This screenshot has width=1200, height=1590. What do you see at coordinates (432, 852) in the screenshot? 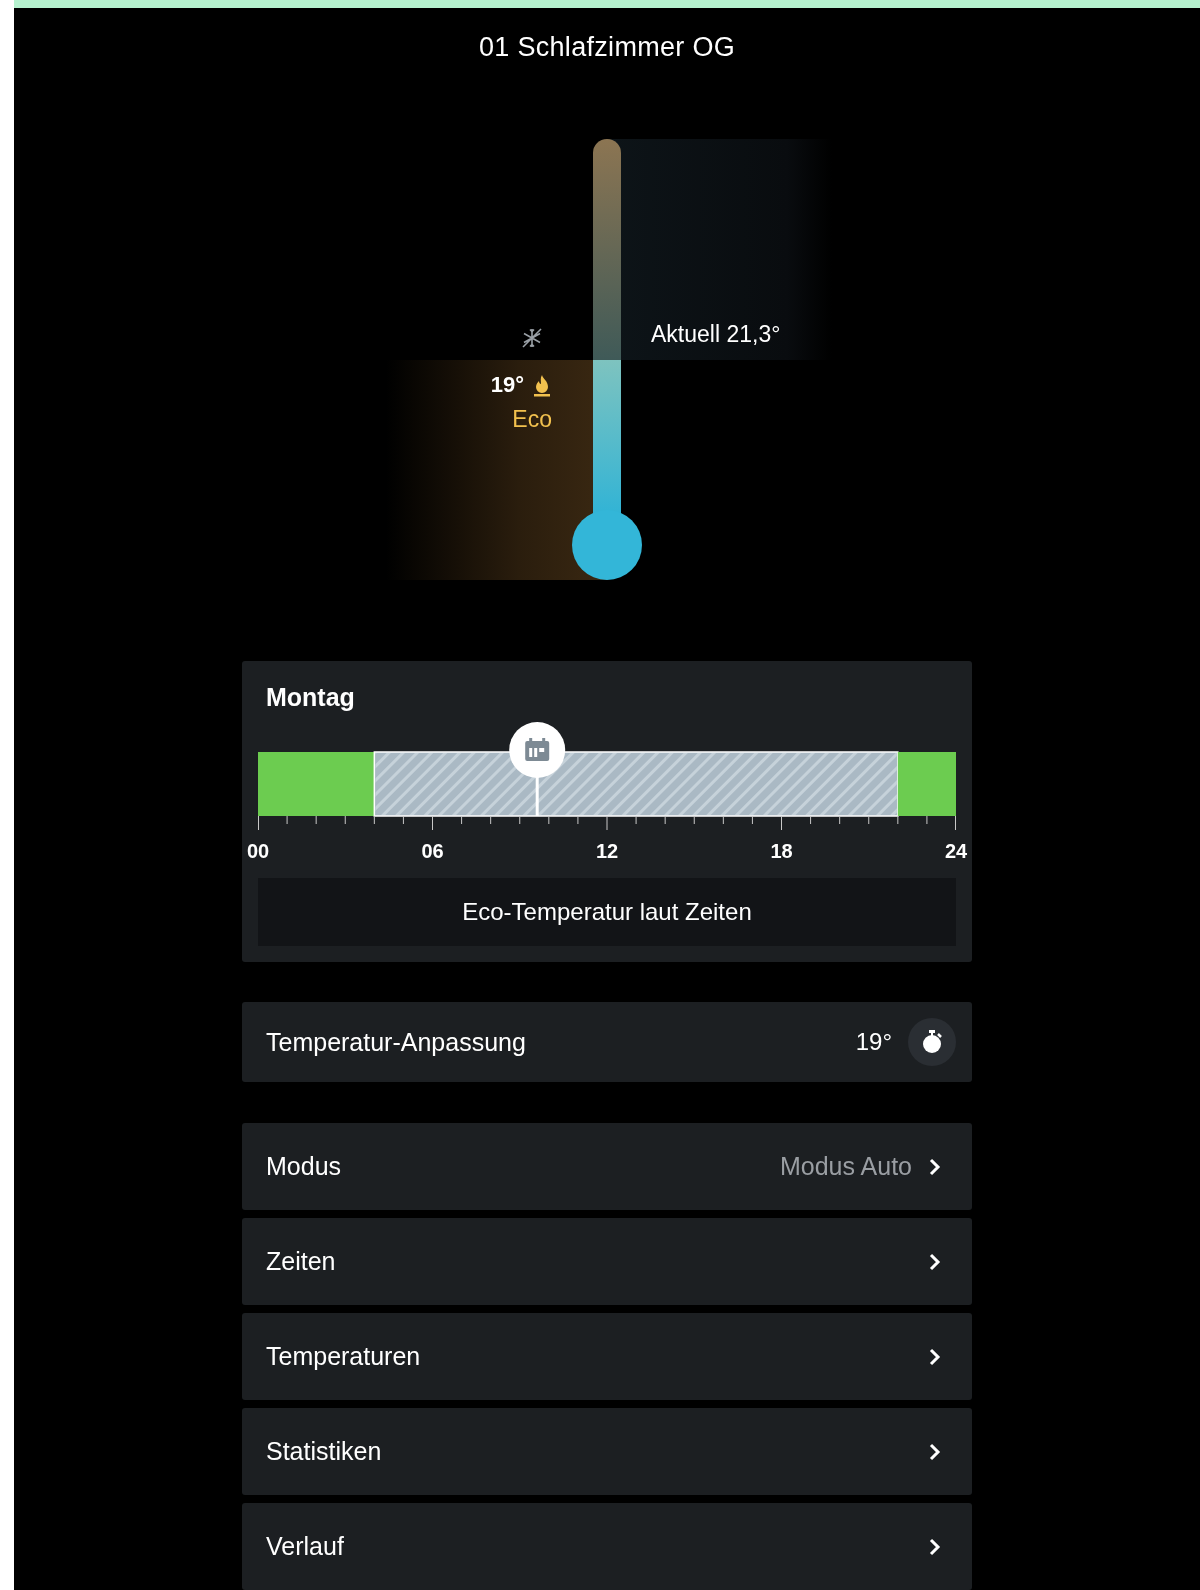
I see `hour-label: 06` at bounding box center [432, 852].